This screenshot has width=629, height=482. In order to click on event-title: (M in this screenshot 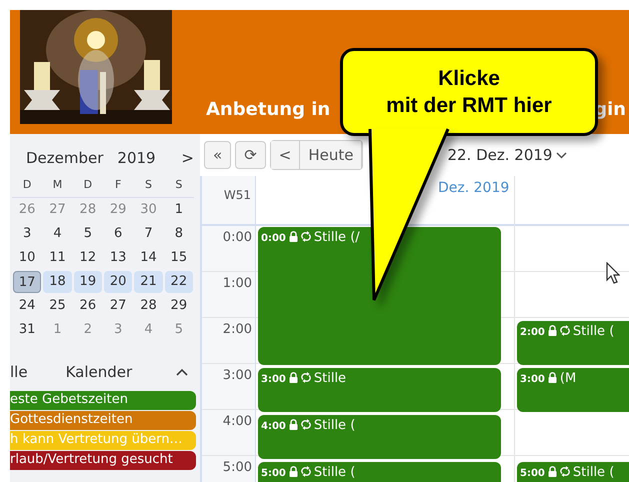, I will do `click(568, 379)`.